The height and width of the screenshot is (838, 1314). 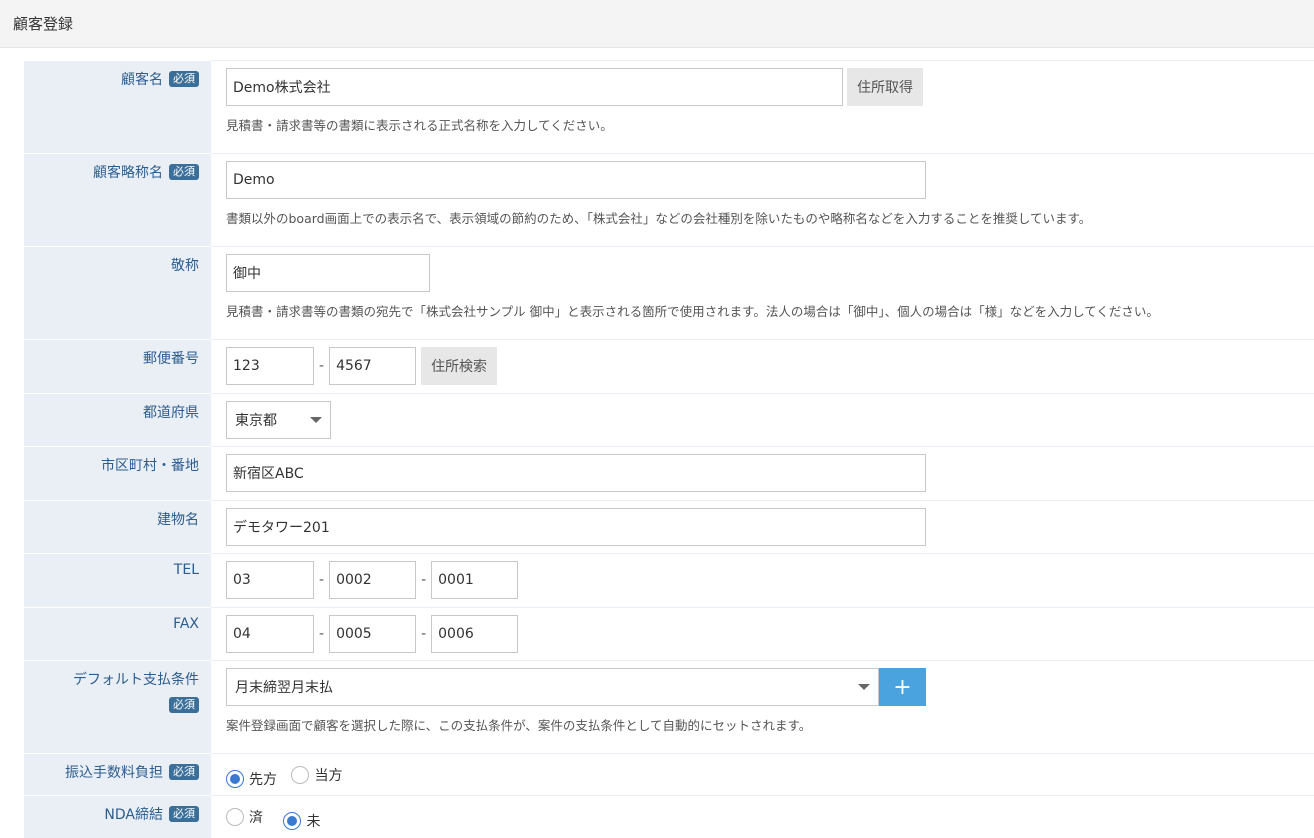 I want to click on page-header: 顧客登録, so click(x=657, y=24).